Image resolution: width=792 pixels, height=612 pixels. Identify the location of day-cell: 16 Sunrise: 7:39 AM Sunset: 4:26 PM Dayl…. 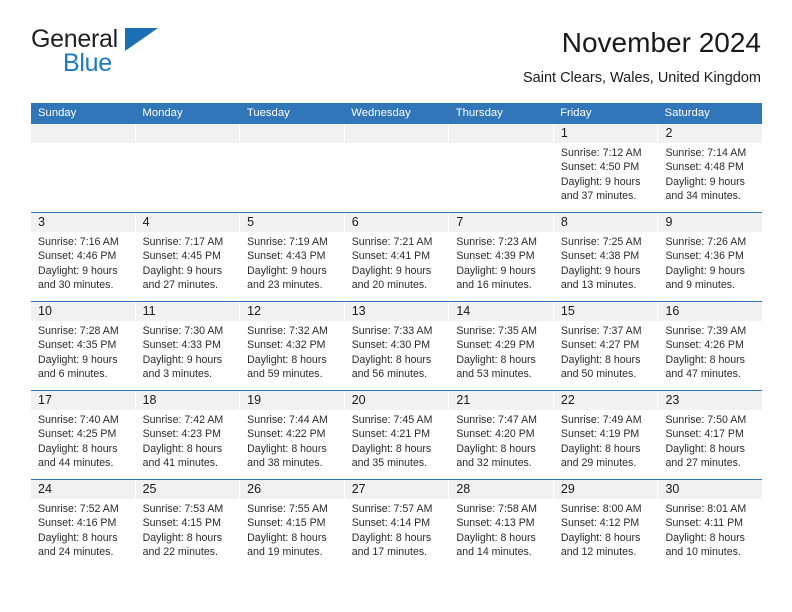
(710, 346).